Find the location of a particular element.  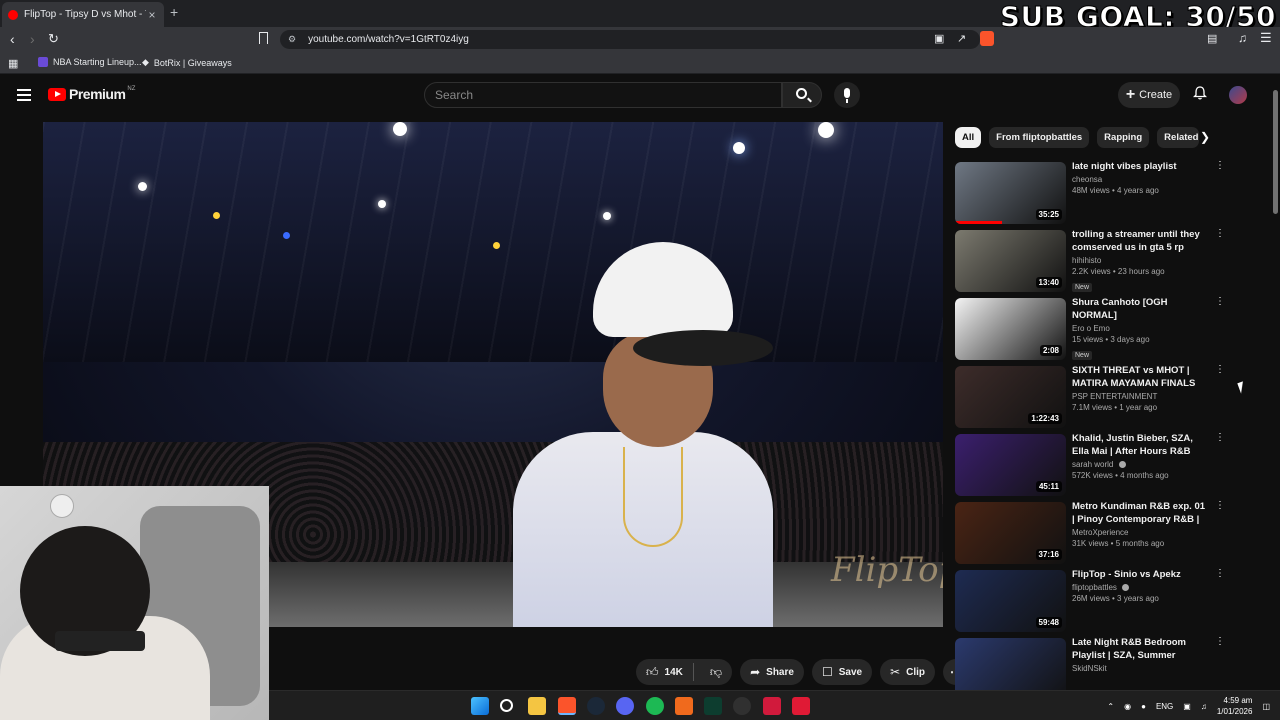

create-button: + Create is located at coordinates (1149, 95).